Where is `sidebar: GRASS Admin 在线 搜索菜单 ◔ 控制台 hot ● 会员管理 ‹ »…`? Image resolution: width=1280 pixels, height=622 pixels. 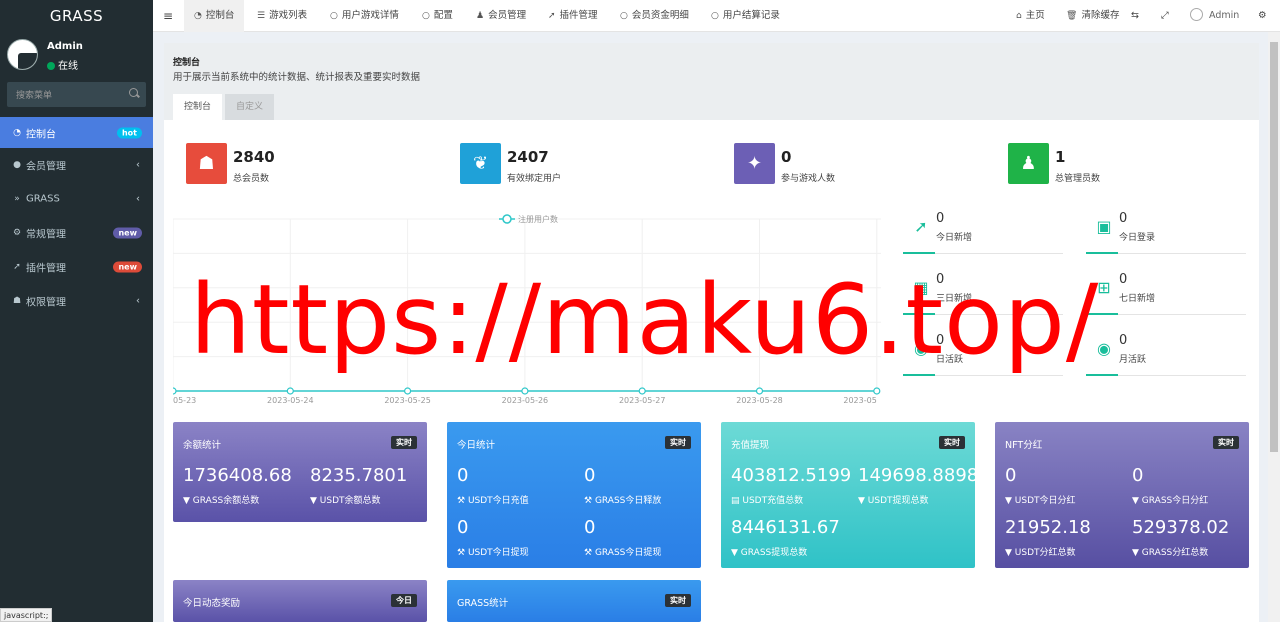
sidebar: GRASS Admin 在线 搜索菜单 ◔ 控制台 hot ● 会员管理 ‹ »… is located at coordinates (76, 311).